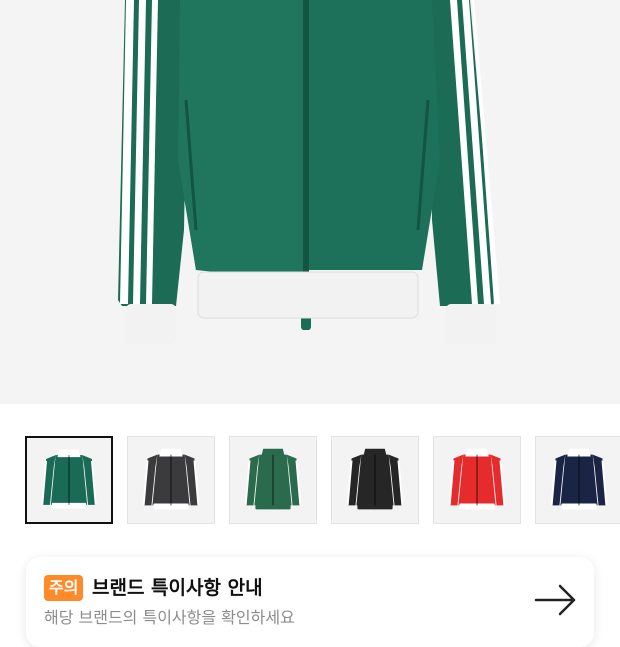  I want to click on caution-badge: 주의, so click(64, 588).